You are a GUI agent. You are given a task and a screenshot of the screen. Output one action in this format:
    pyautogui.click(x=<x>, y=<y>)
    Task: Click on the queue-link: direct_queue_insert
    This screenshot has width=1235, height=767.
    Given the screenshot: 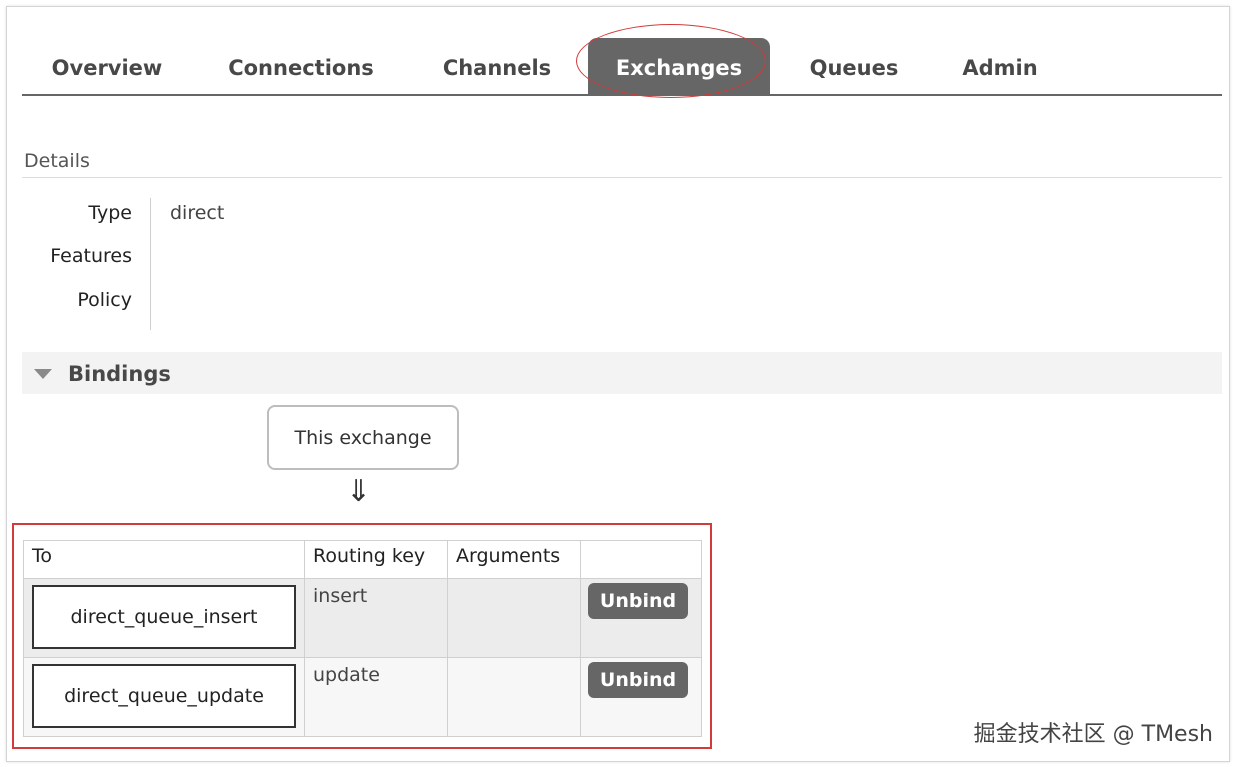 What is the action you would take?
    pyautogui.click(x=164, y=617)
    